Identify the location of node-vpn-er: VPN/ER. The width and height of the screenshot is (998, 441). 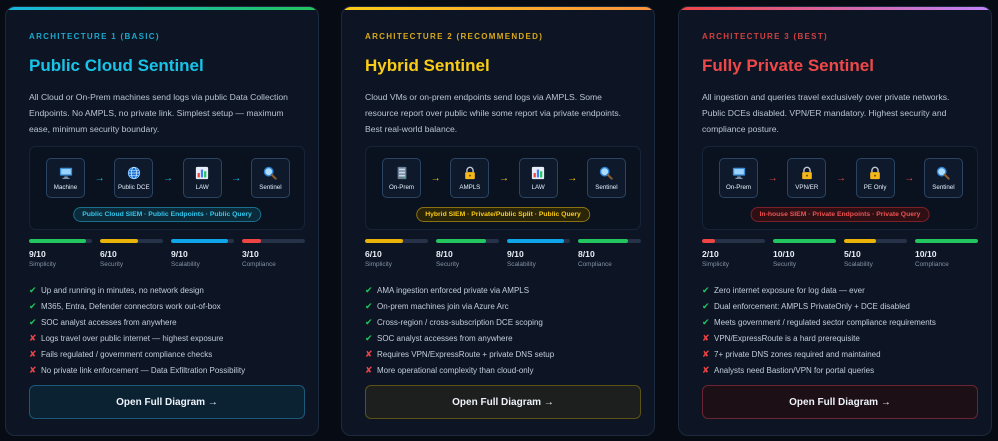
(807, 178).